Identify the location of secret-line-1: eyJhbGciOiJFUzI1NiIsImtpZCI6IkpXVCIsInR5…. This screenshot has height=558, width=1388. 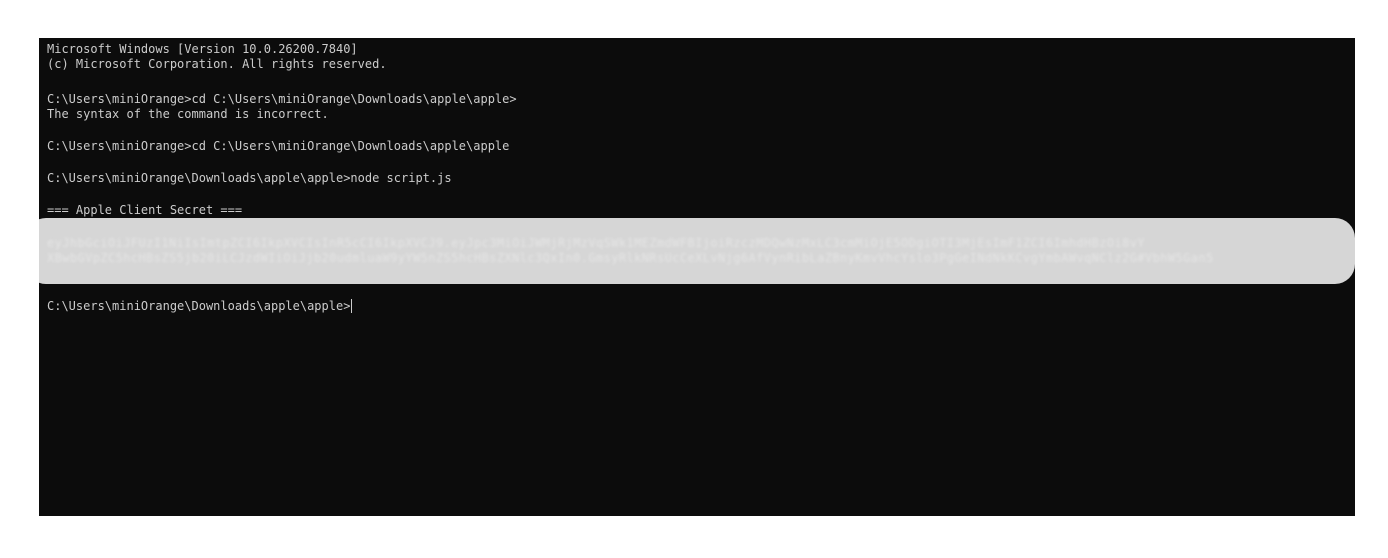
(596, 243).